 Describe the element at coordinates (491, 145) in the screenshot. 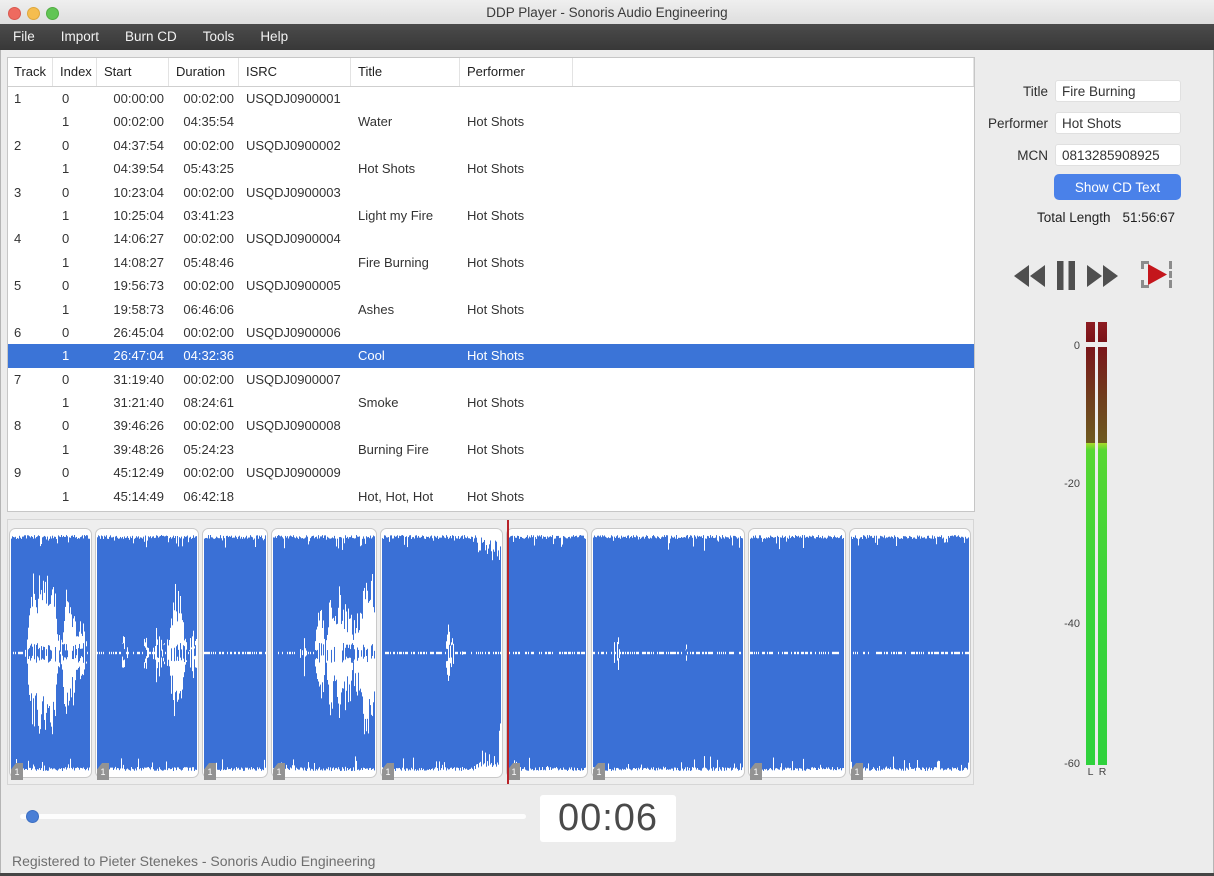

I see `table-row: 2 0 04:37:54 00:02:00 USQDJ0900002` at that location.